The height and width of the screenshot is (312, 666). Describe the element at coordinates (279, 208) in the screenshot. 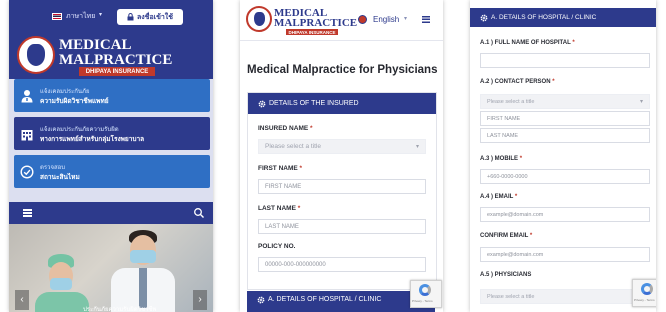

I see `last-name-label: LAST NAME *` at that location.